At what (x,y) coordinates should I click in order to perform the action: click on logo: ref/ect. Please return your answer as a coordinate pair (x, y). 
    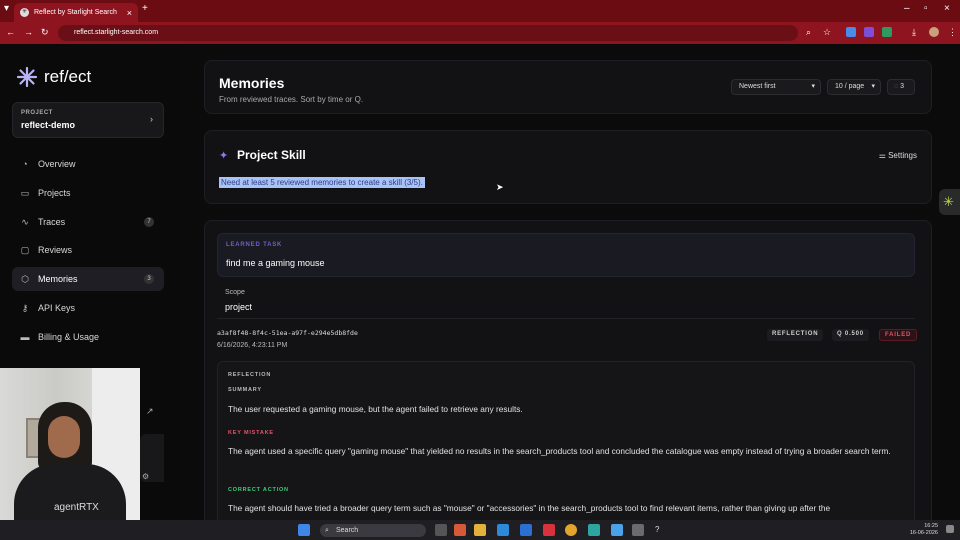
    Looking at the image, I should click on (53, 77).